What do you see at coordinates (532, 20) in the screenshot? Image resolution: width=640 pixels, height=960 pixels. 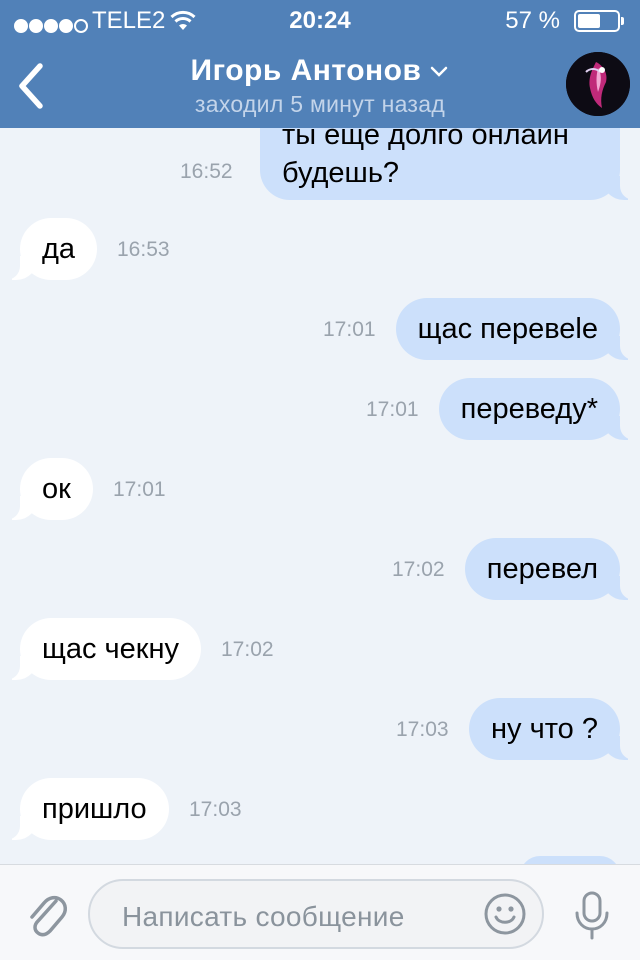 I see `battery-percentage: 57 %` at bounding box center [532, 20].